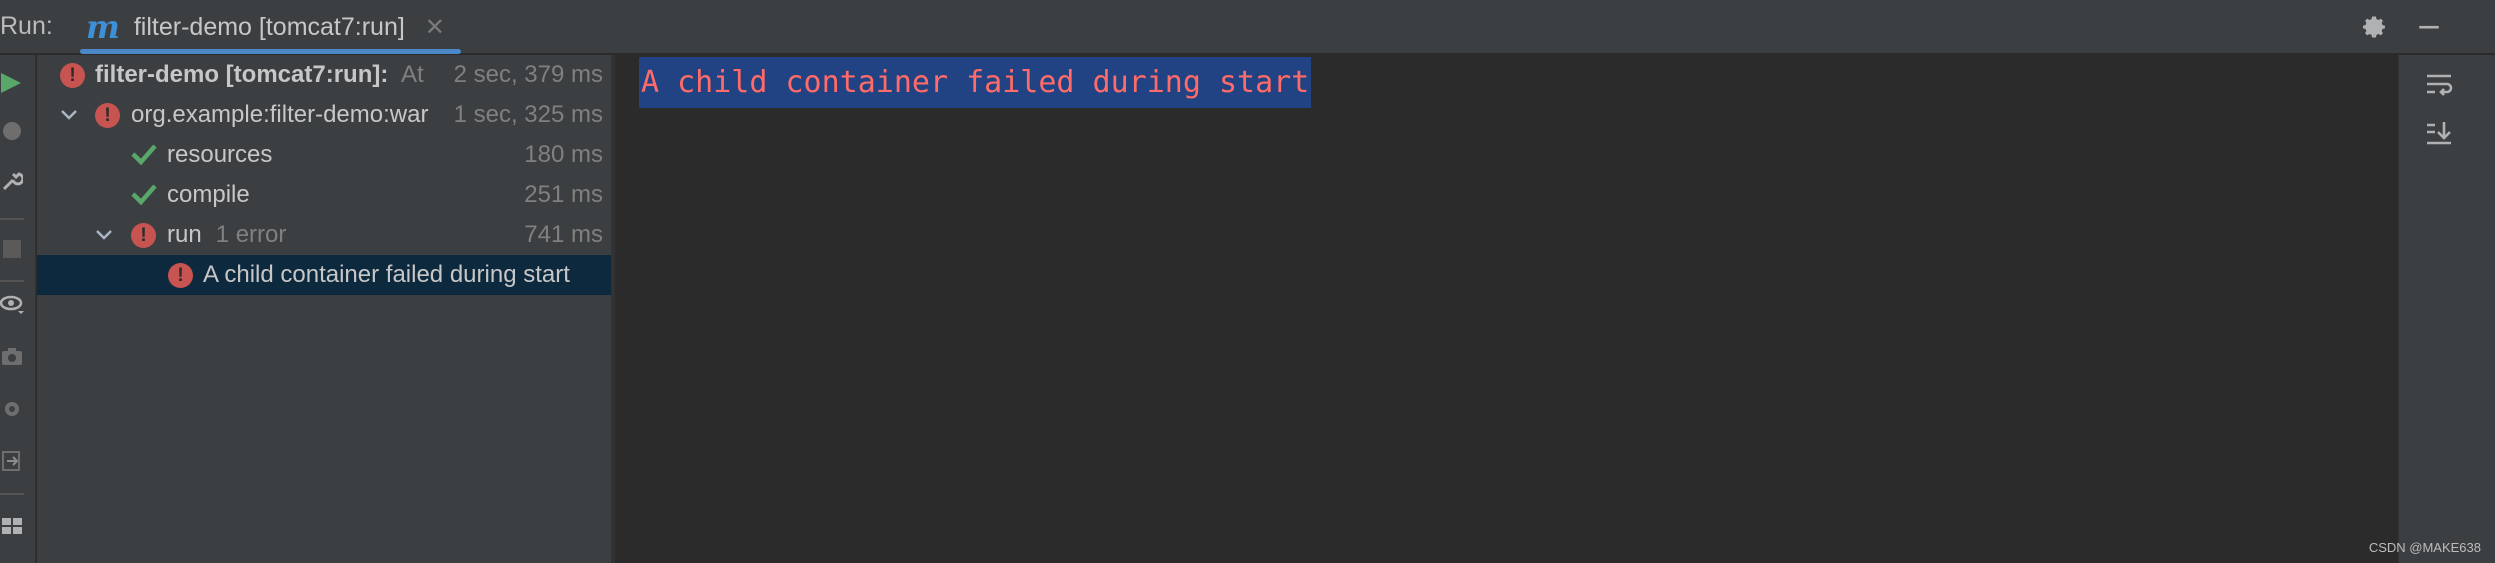 The image size is (2495, 563). I want to click on tree-row-suffix: At, so click(412, 74).